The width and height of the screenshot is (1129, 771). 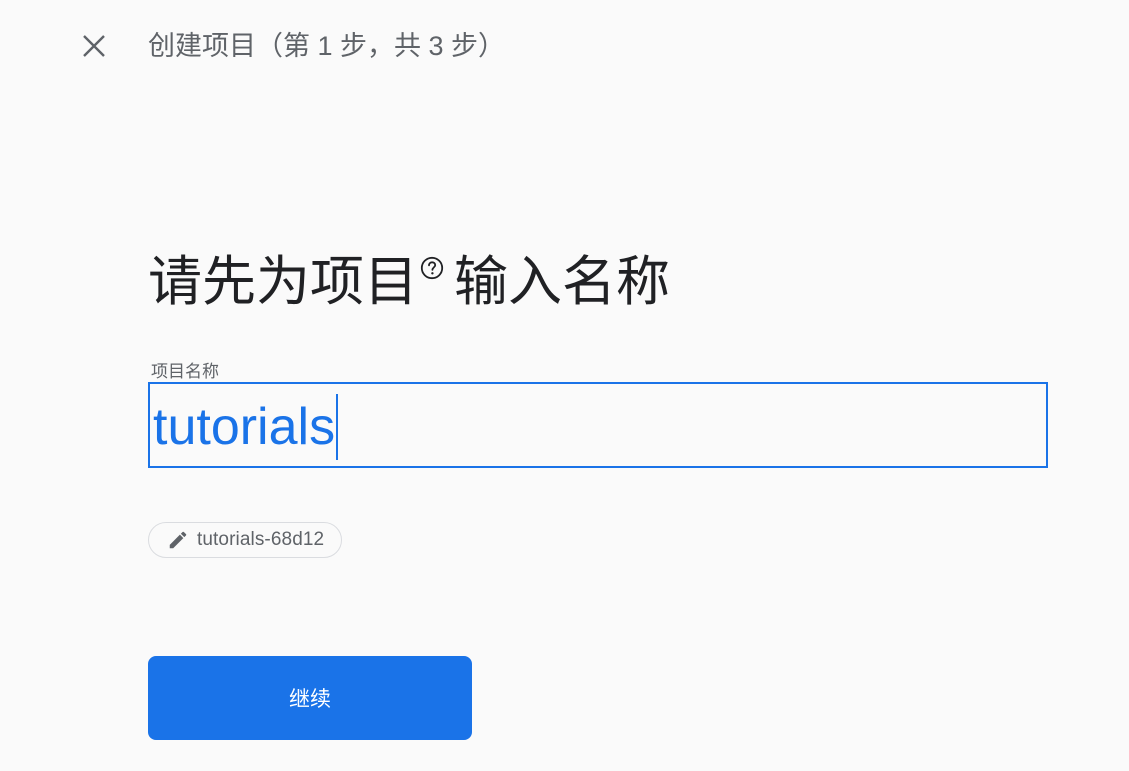 I want to click on step-title: 创建项目（第 1 步，共 3 步）, so click(x=327, y=46).